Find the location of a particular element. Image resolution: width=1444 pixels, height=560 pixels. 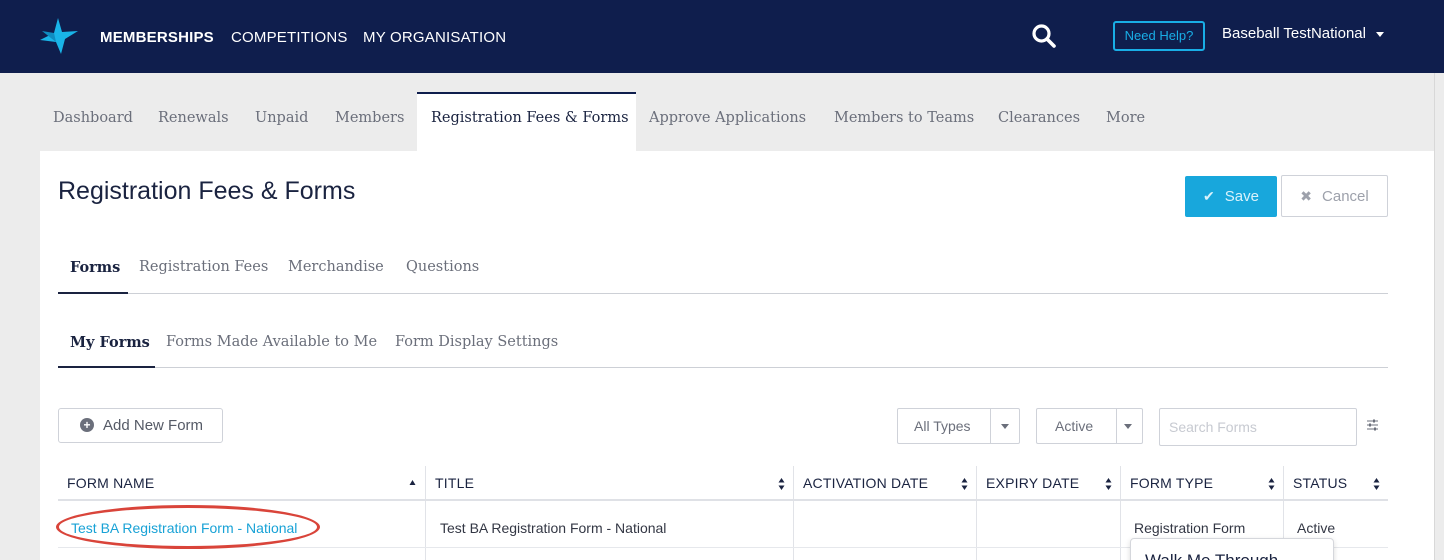

nav-memberships: MEMBERSHIPS is located at coordinates (157, 37).